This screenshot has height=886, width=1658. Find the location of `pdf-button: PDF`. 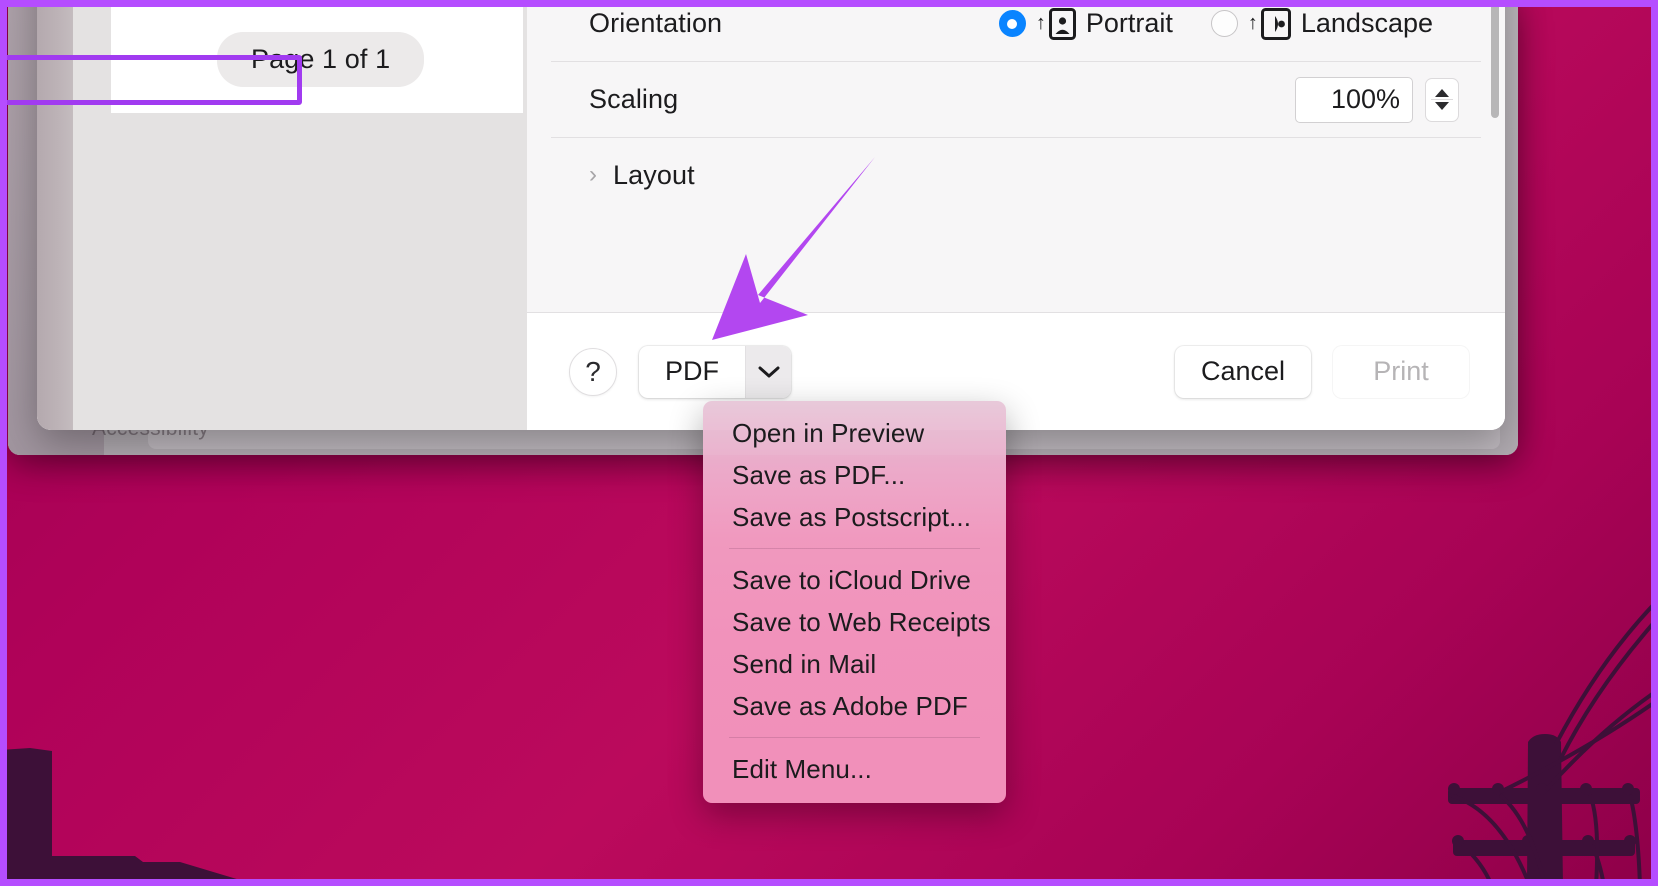

pdf-button: PDF is located at coordinates (692, 372).